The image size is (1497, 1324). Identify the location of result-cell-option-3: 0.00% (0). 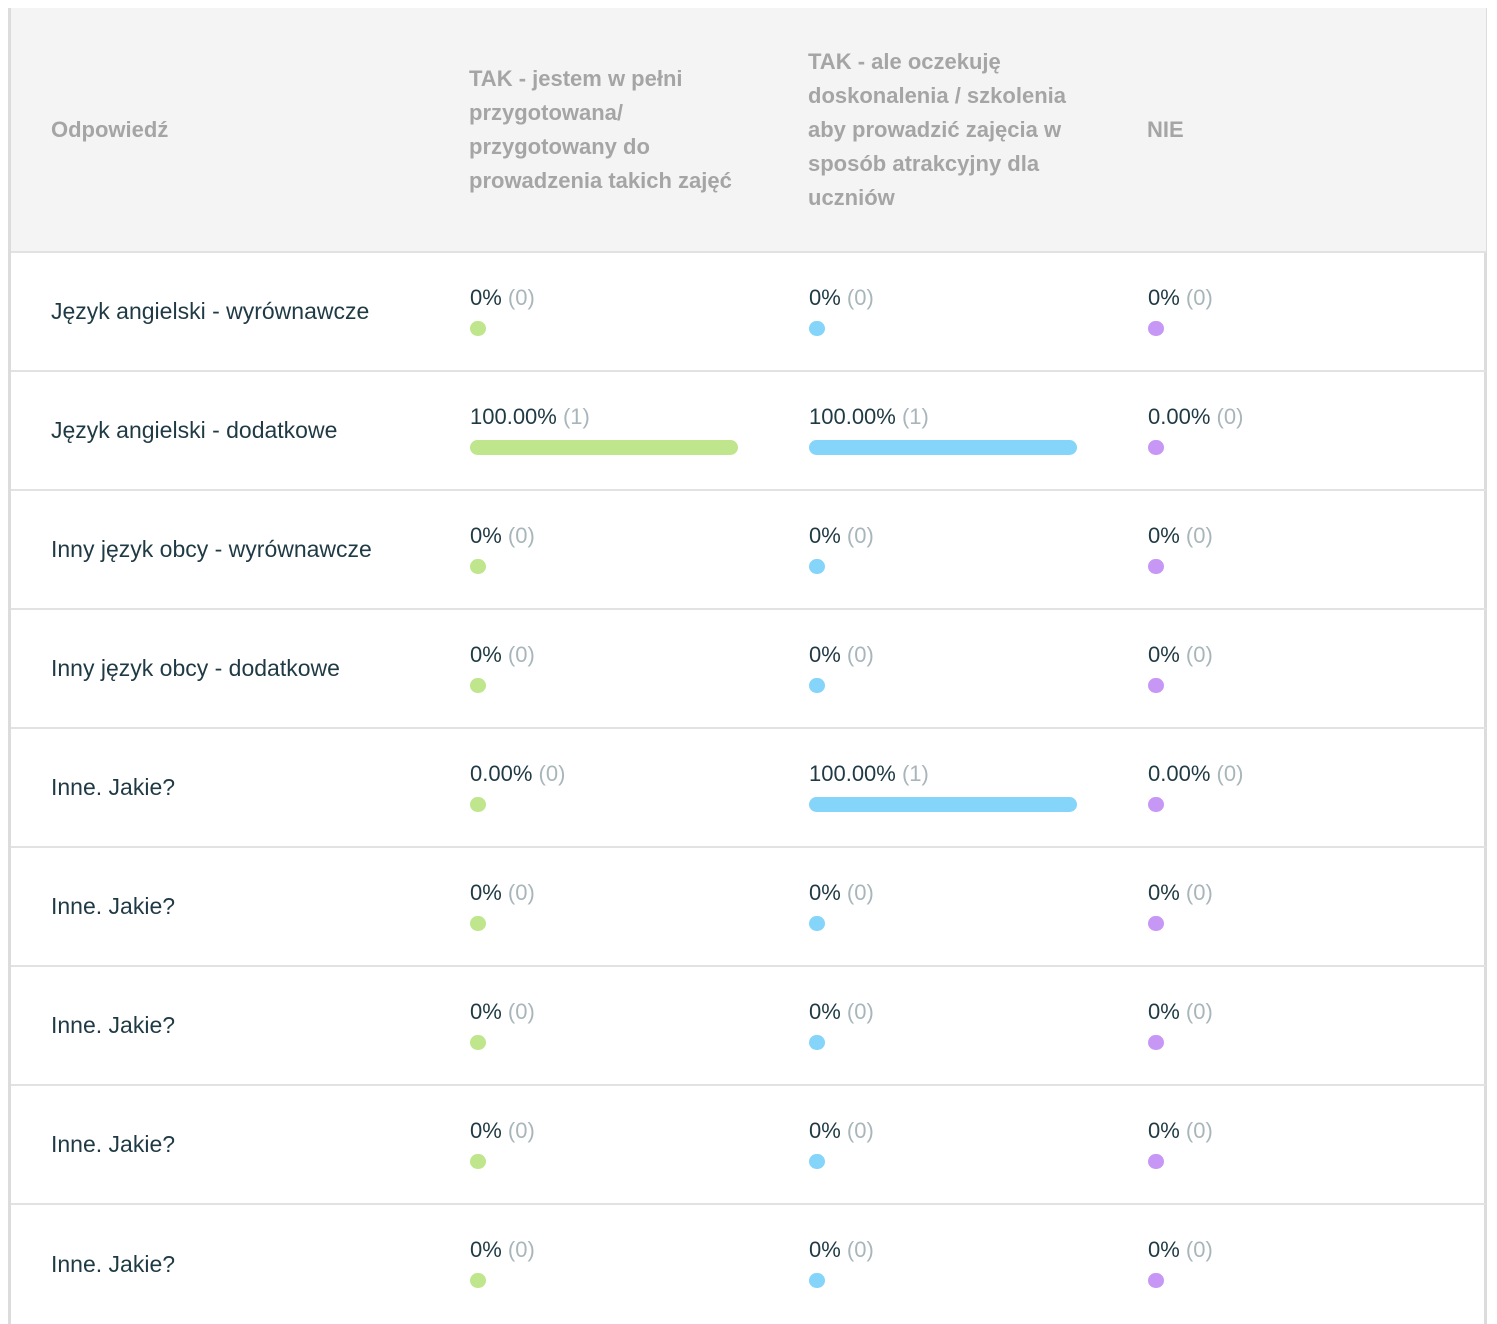
(1316, 430).